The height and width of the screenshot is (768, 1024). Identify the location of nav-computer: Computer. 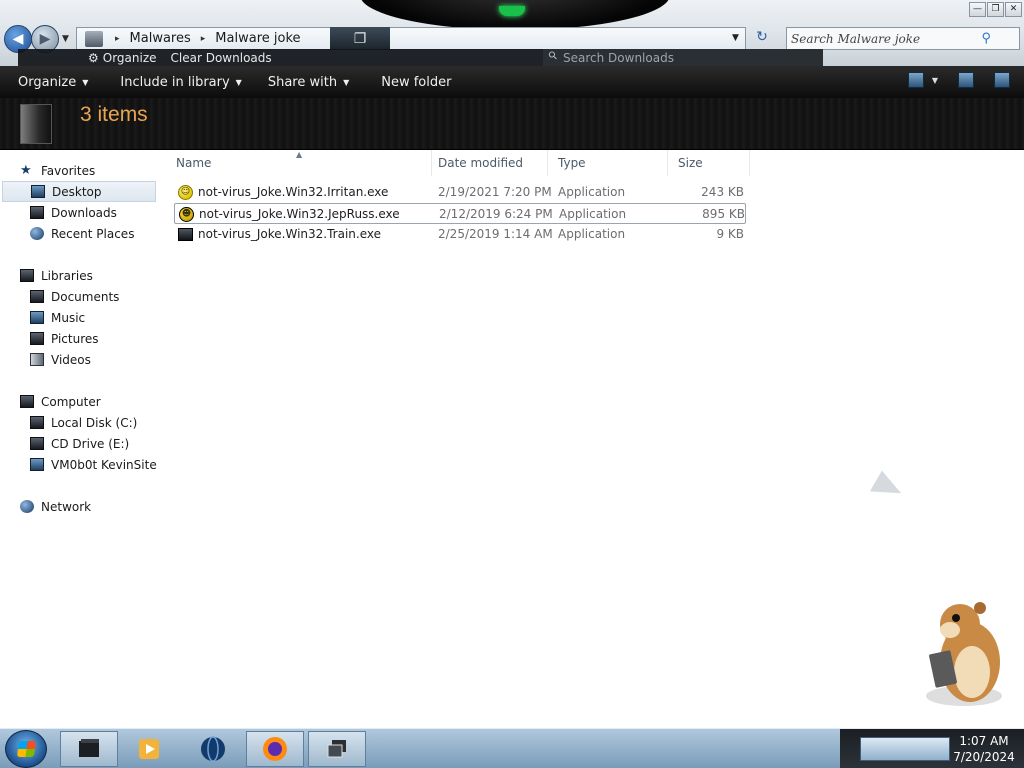
(83, 401).